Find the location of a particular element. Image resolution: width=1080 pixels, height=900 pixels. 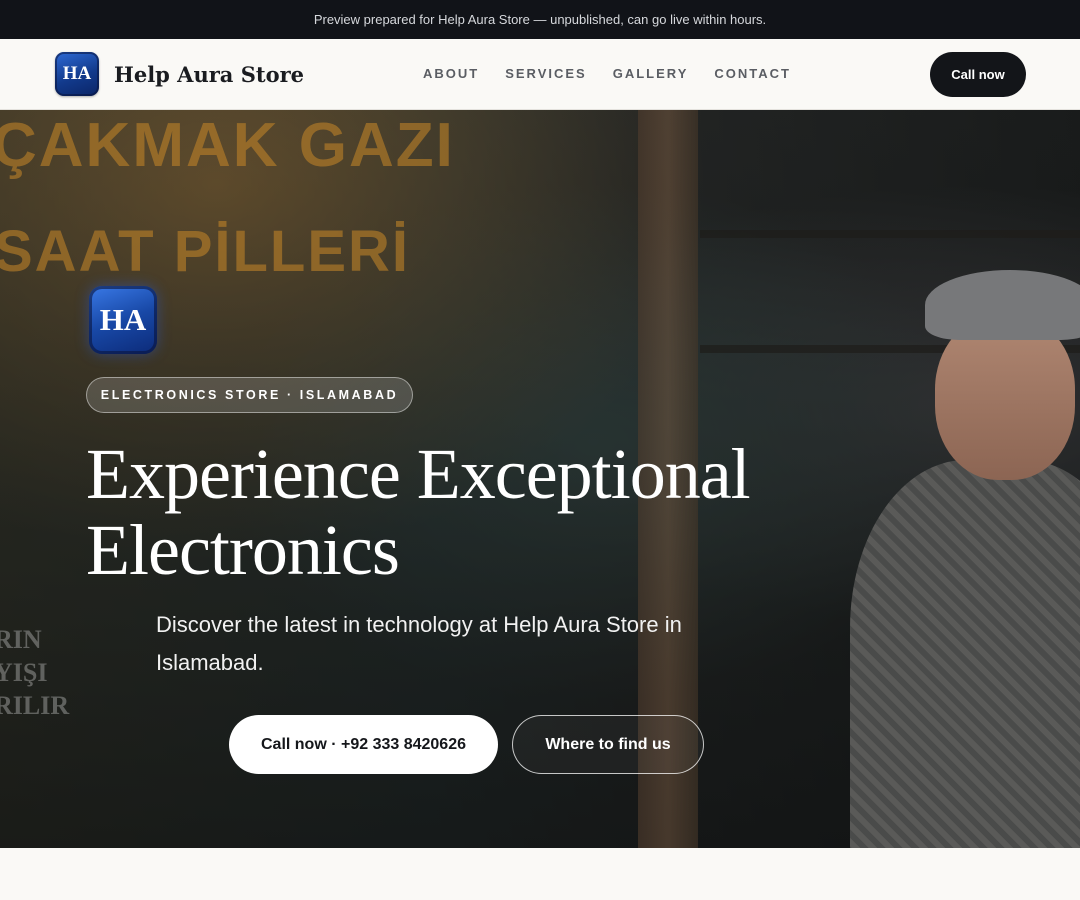

hero-eyebrow-badge: ELECTRONICS STORE · ISLAMABAD is located at coordinates (249, 395).